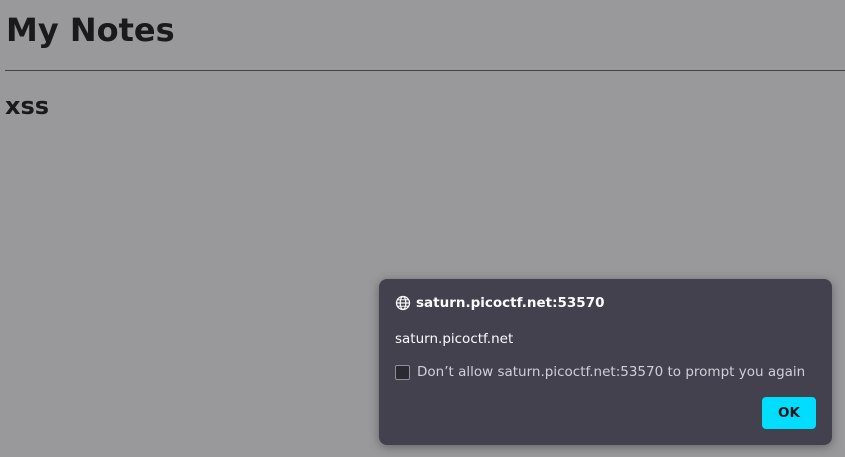  I want to click on ok-button: OK, so click(789, 413).